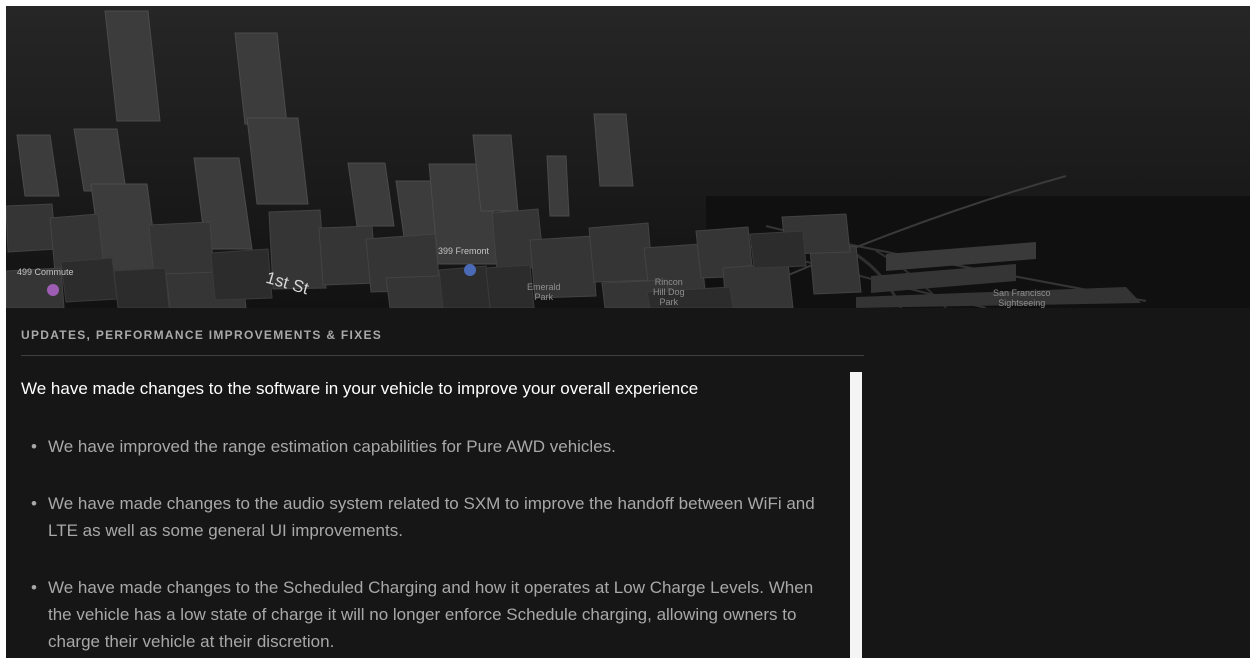 Image resolution: width=1252 pixels, height=658 pixels. I want to click on map-label-fremont: 399 Fremont, so click(464, 251).